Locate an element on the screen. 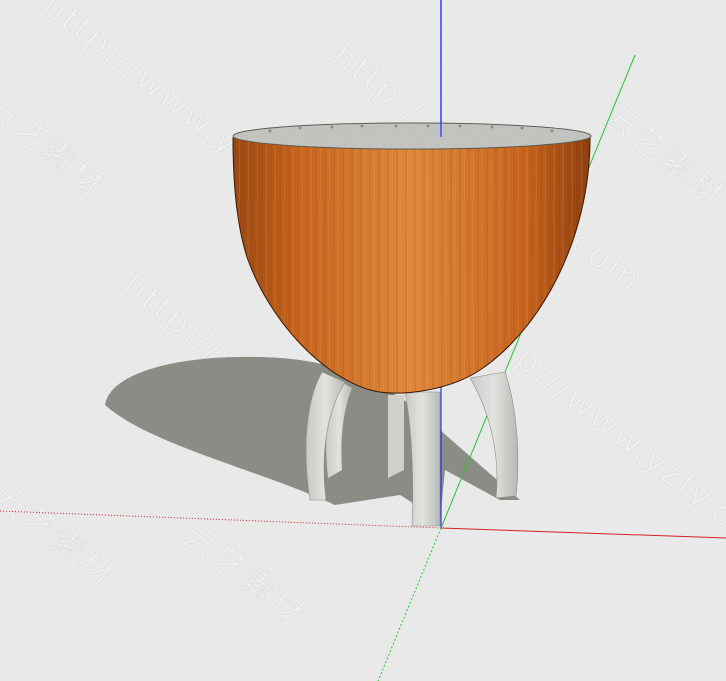  stool-legs is located at coordinates (415, 450).